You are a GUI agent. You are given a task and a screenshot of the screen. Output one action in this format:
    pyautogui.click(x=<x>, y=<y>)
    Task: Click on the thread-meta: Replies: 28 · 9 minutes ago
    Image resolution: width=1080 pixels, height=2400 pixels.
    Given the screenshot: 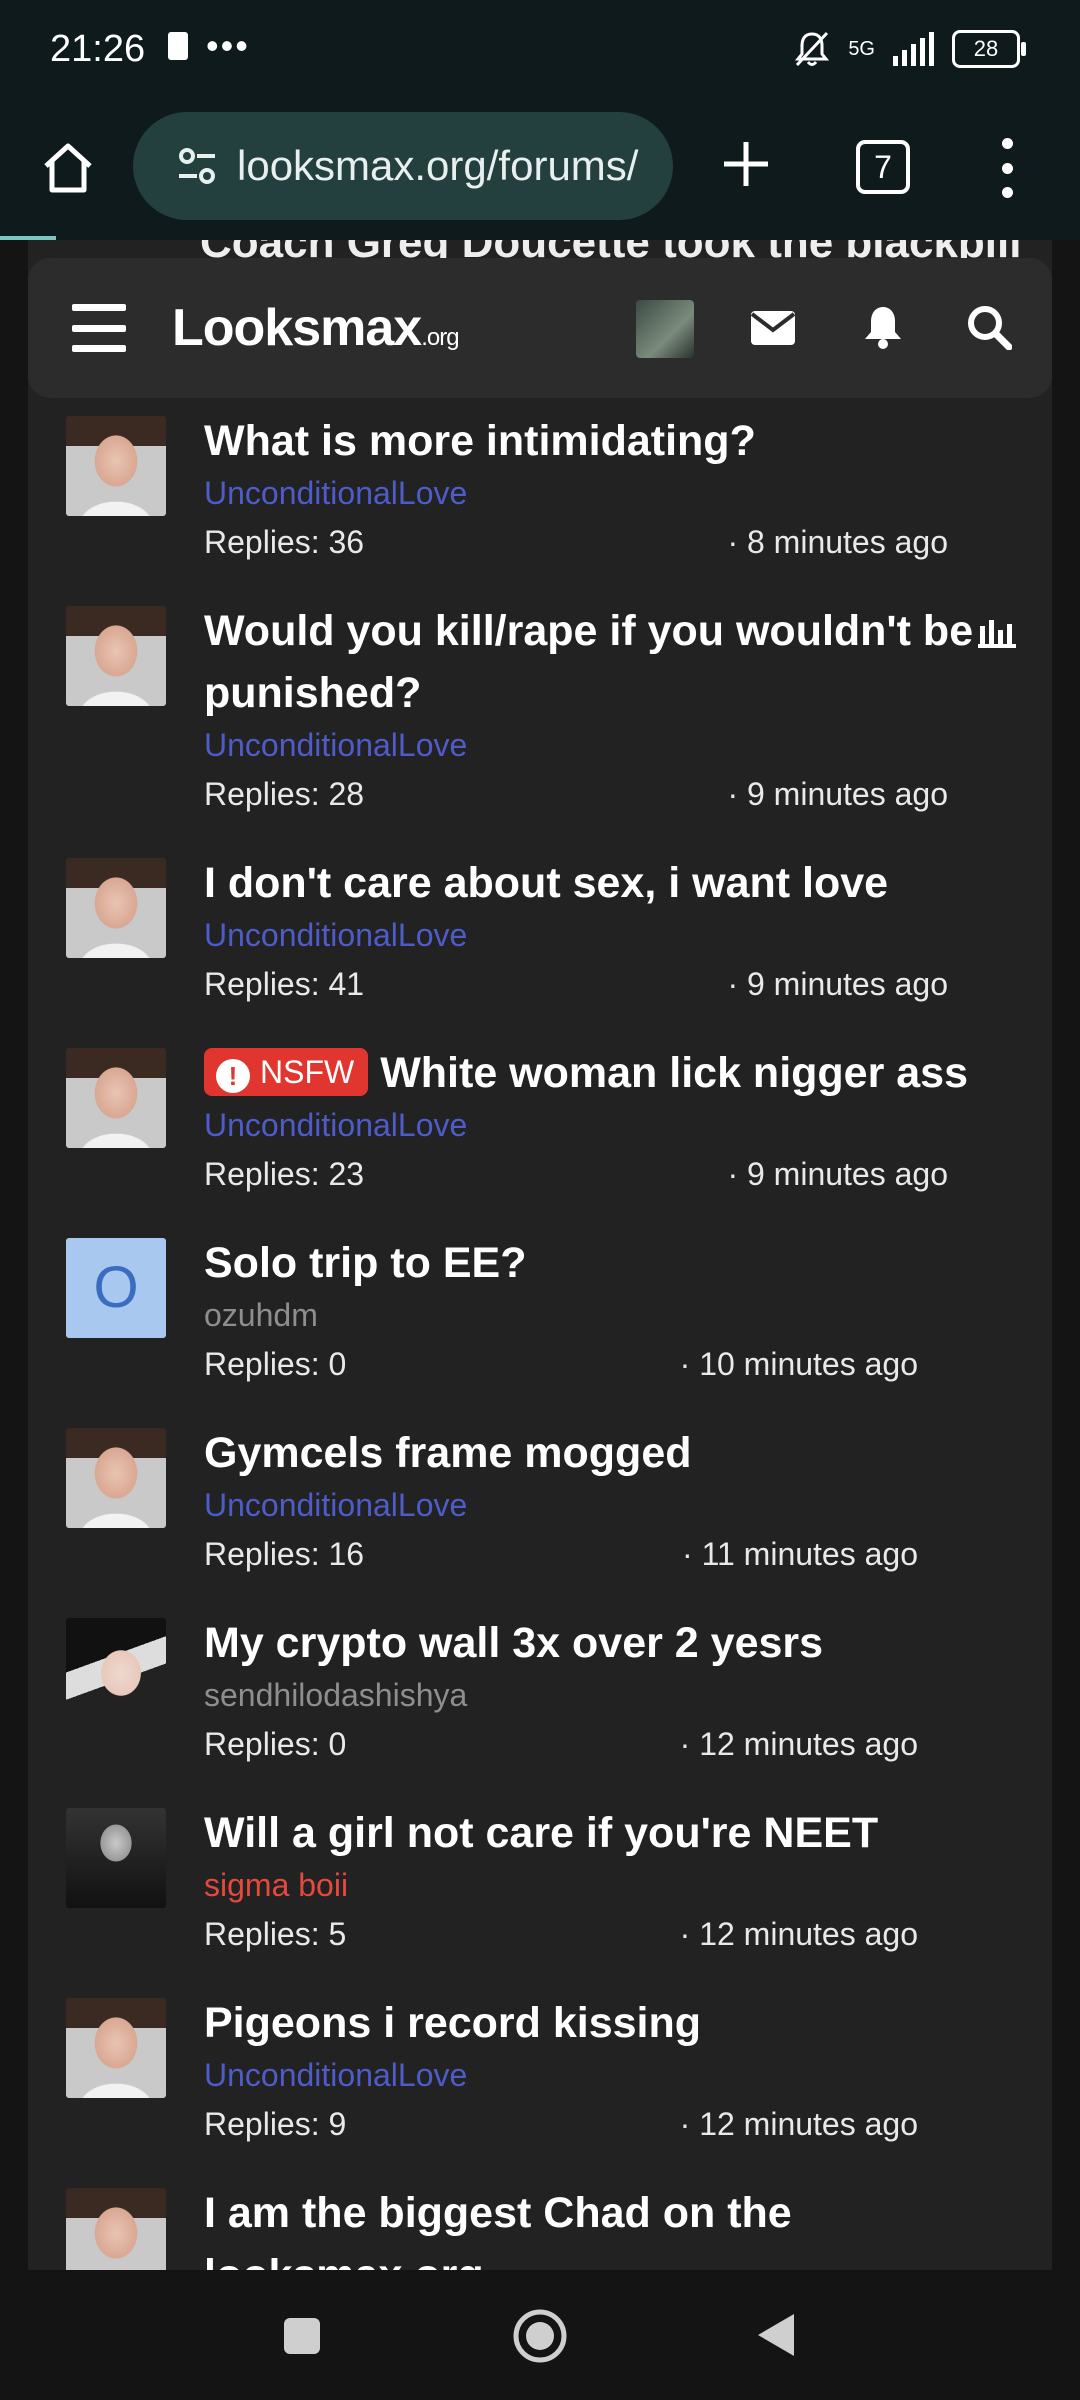 What is the action you would take?
    pyautogui.click(x=589, y=798)
    